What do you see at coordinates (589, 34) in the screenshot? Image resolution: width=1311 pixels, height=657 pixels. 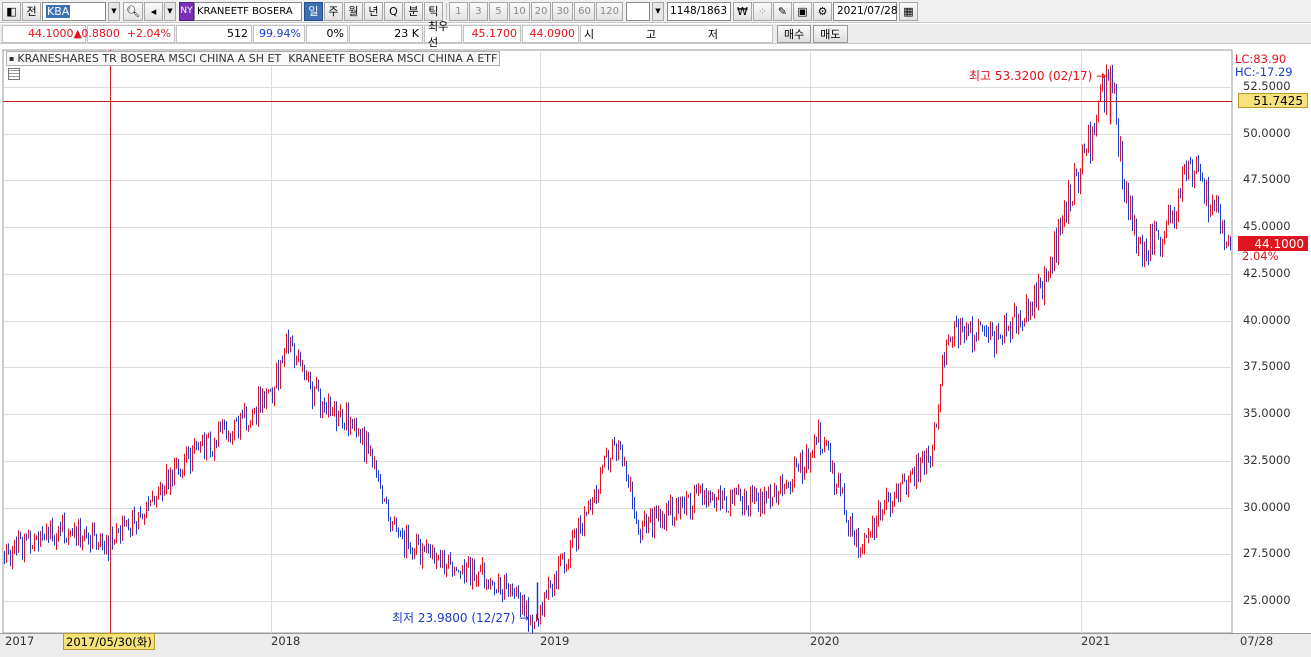 I see `open-label: 시` at bounding box center [589, 34].